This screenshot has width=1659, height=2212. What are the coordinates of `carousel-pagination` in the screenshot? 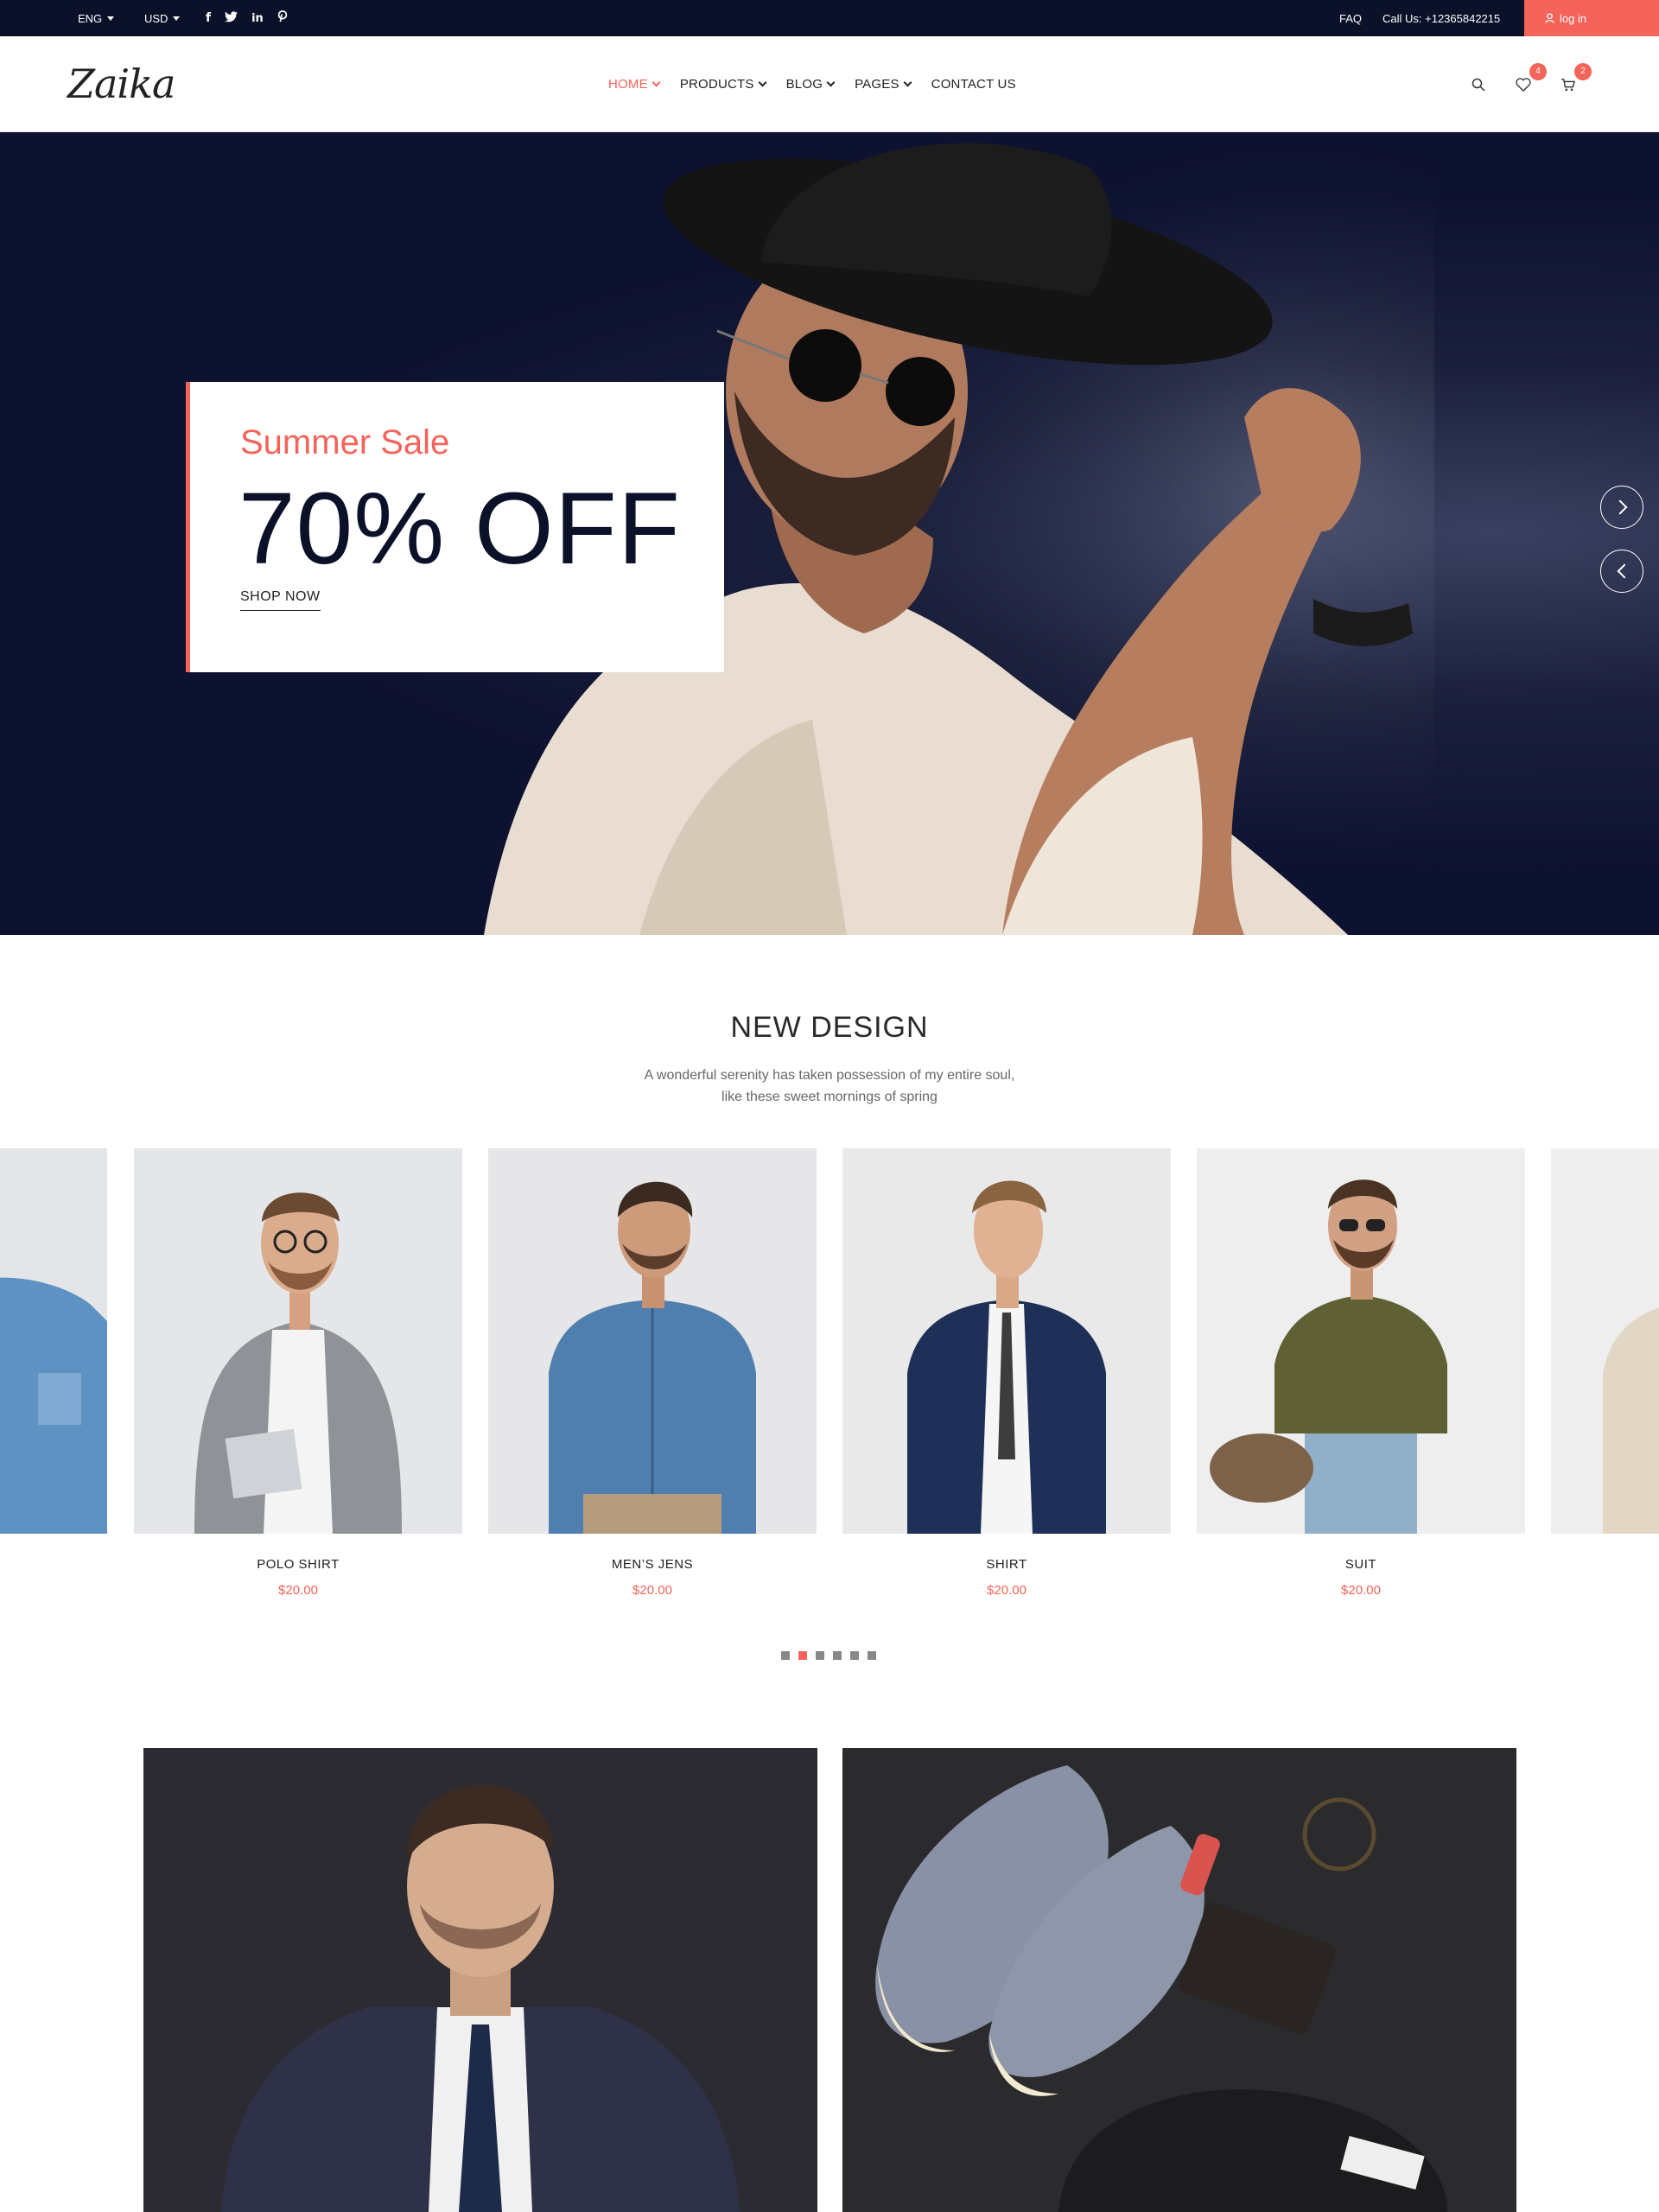 It's located at (828, 1655).